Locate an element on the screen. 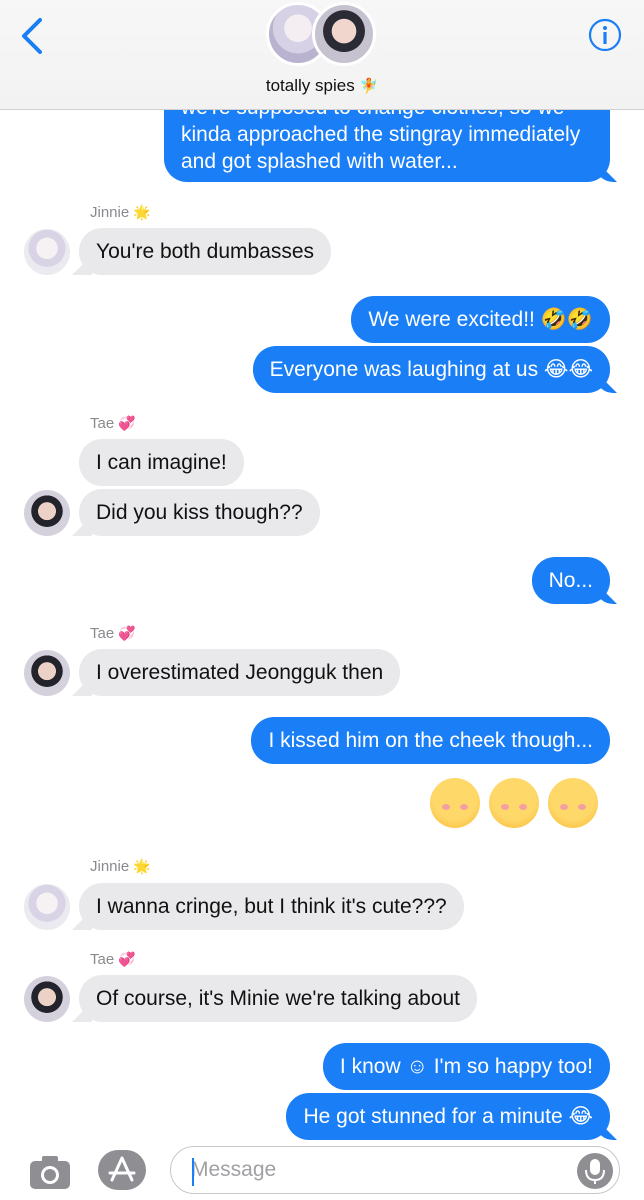  message-bubble-incoming: I can imagine! is located at coordinates (161, 462).